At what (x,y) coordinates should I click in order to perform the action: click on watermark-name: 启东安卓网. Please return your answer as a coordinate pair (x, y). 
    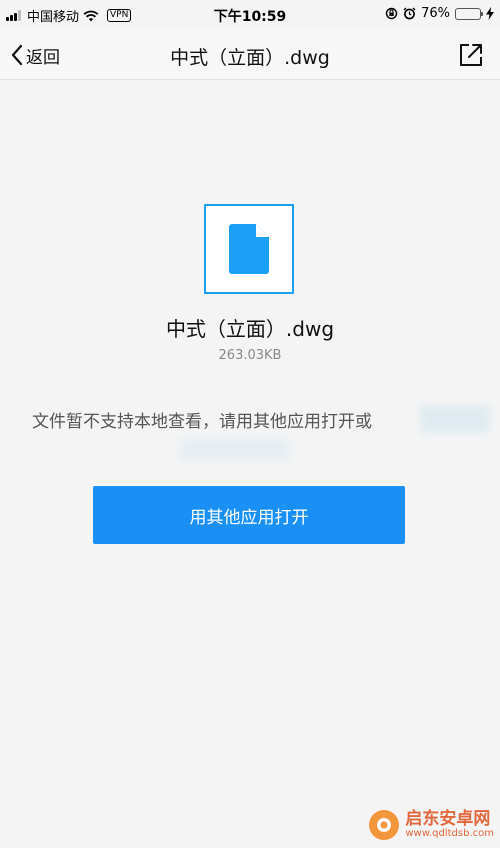
    Looking at the image, I should click on (448, 818).